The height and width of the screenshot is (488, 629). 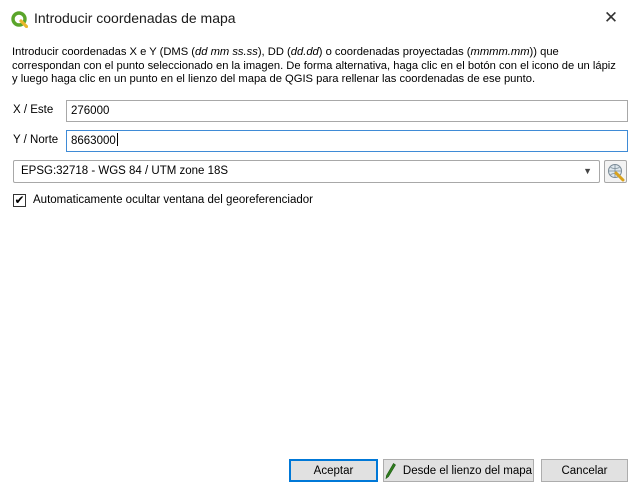 I want to click on close-icon: ✕, so click(x=611, y=17).